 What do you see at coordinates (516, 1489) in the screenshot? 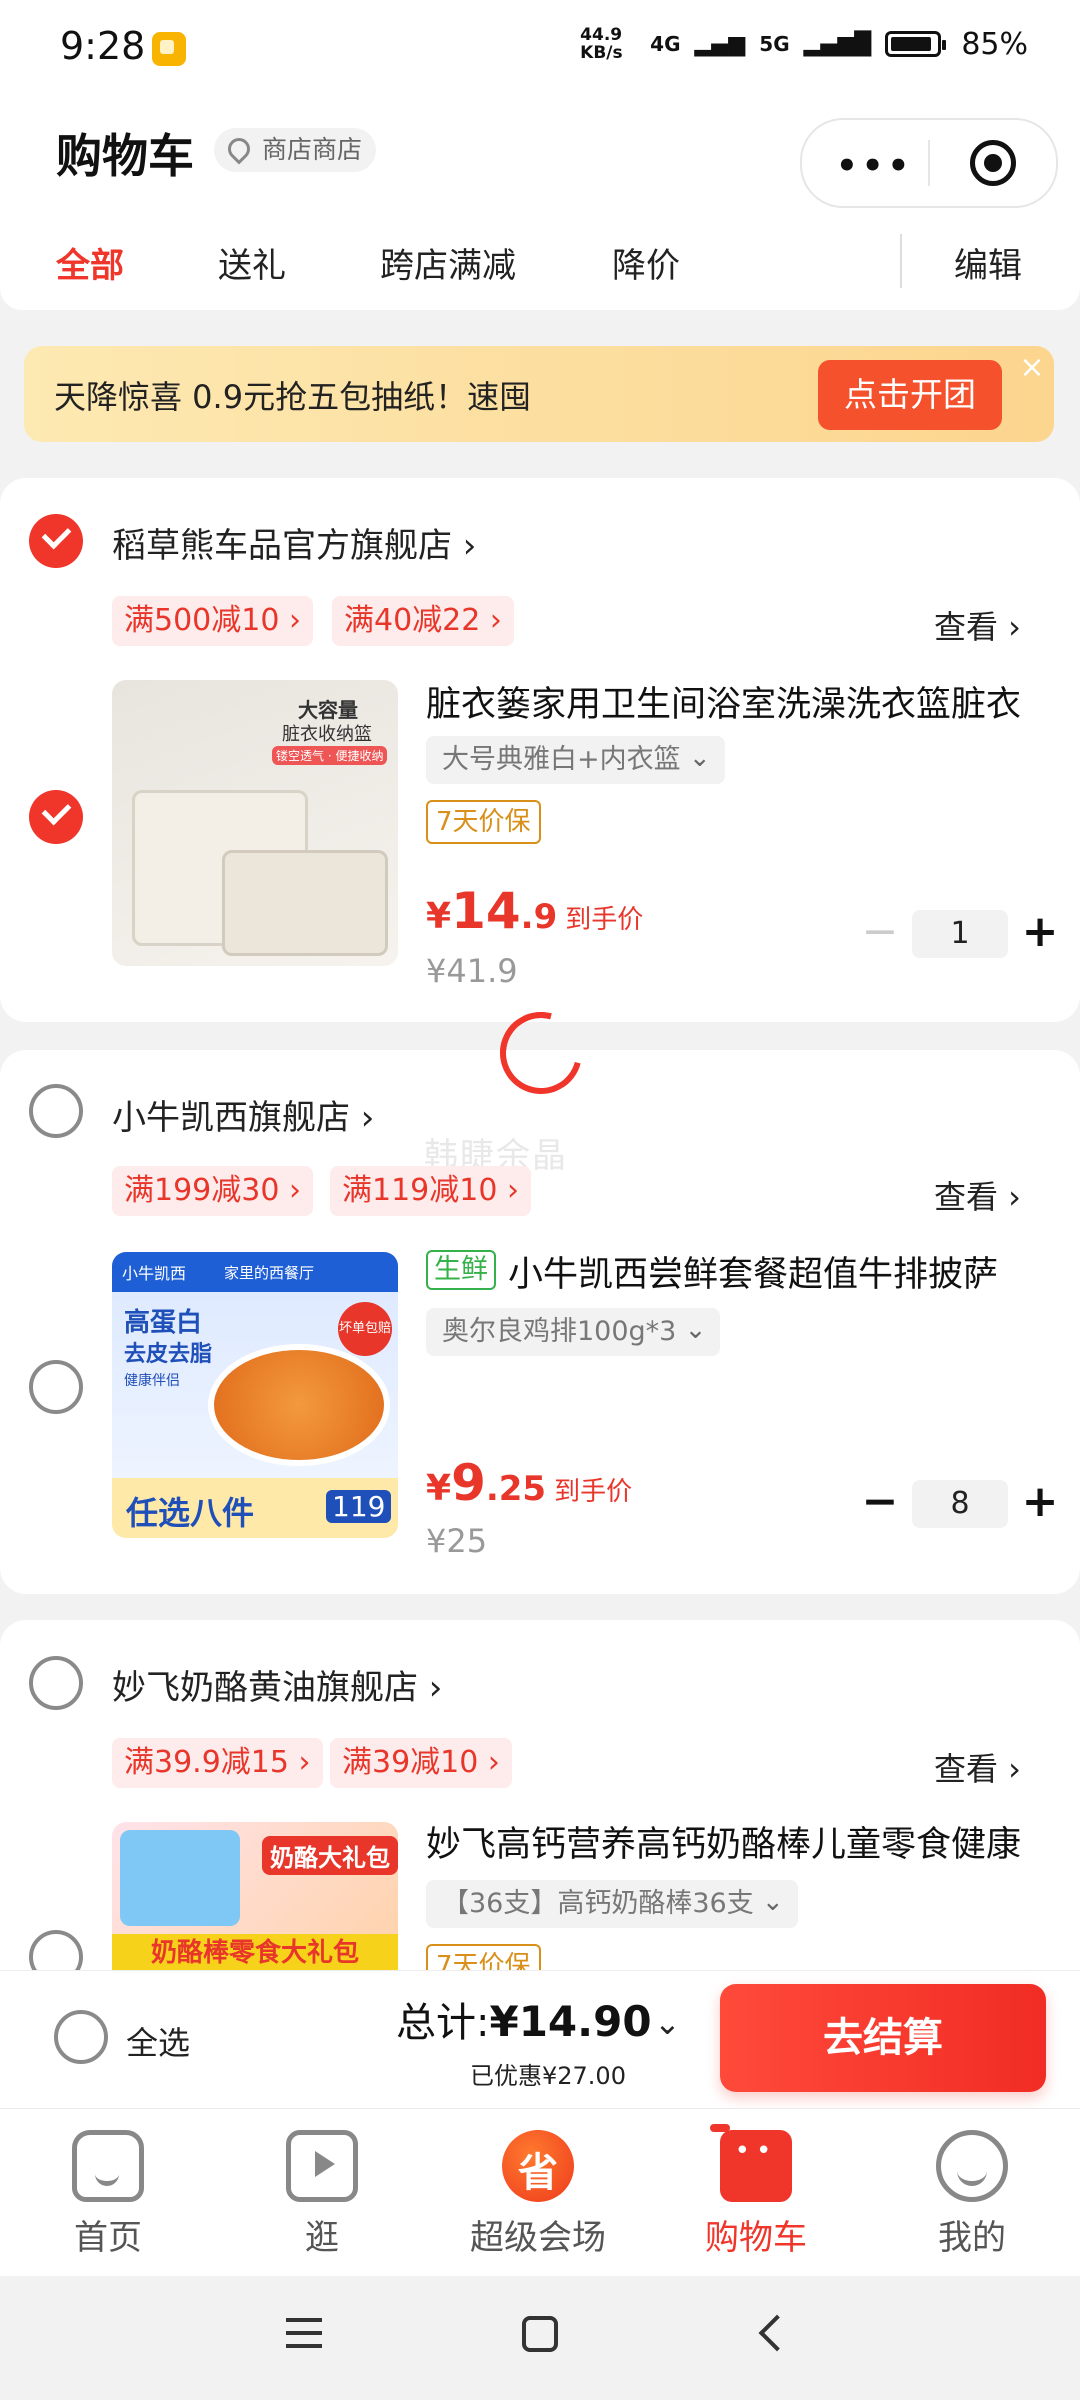
I see `price-decimal: .25` at bounding box center [516, 1489].